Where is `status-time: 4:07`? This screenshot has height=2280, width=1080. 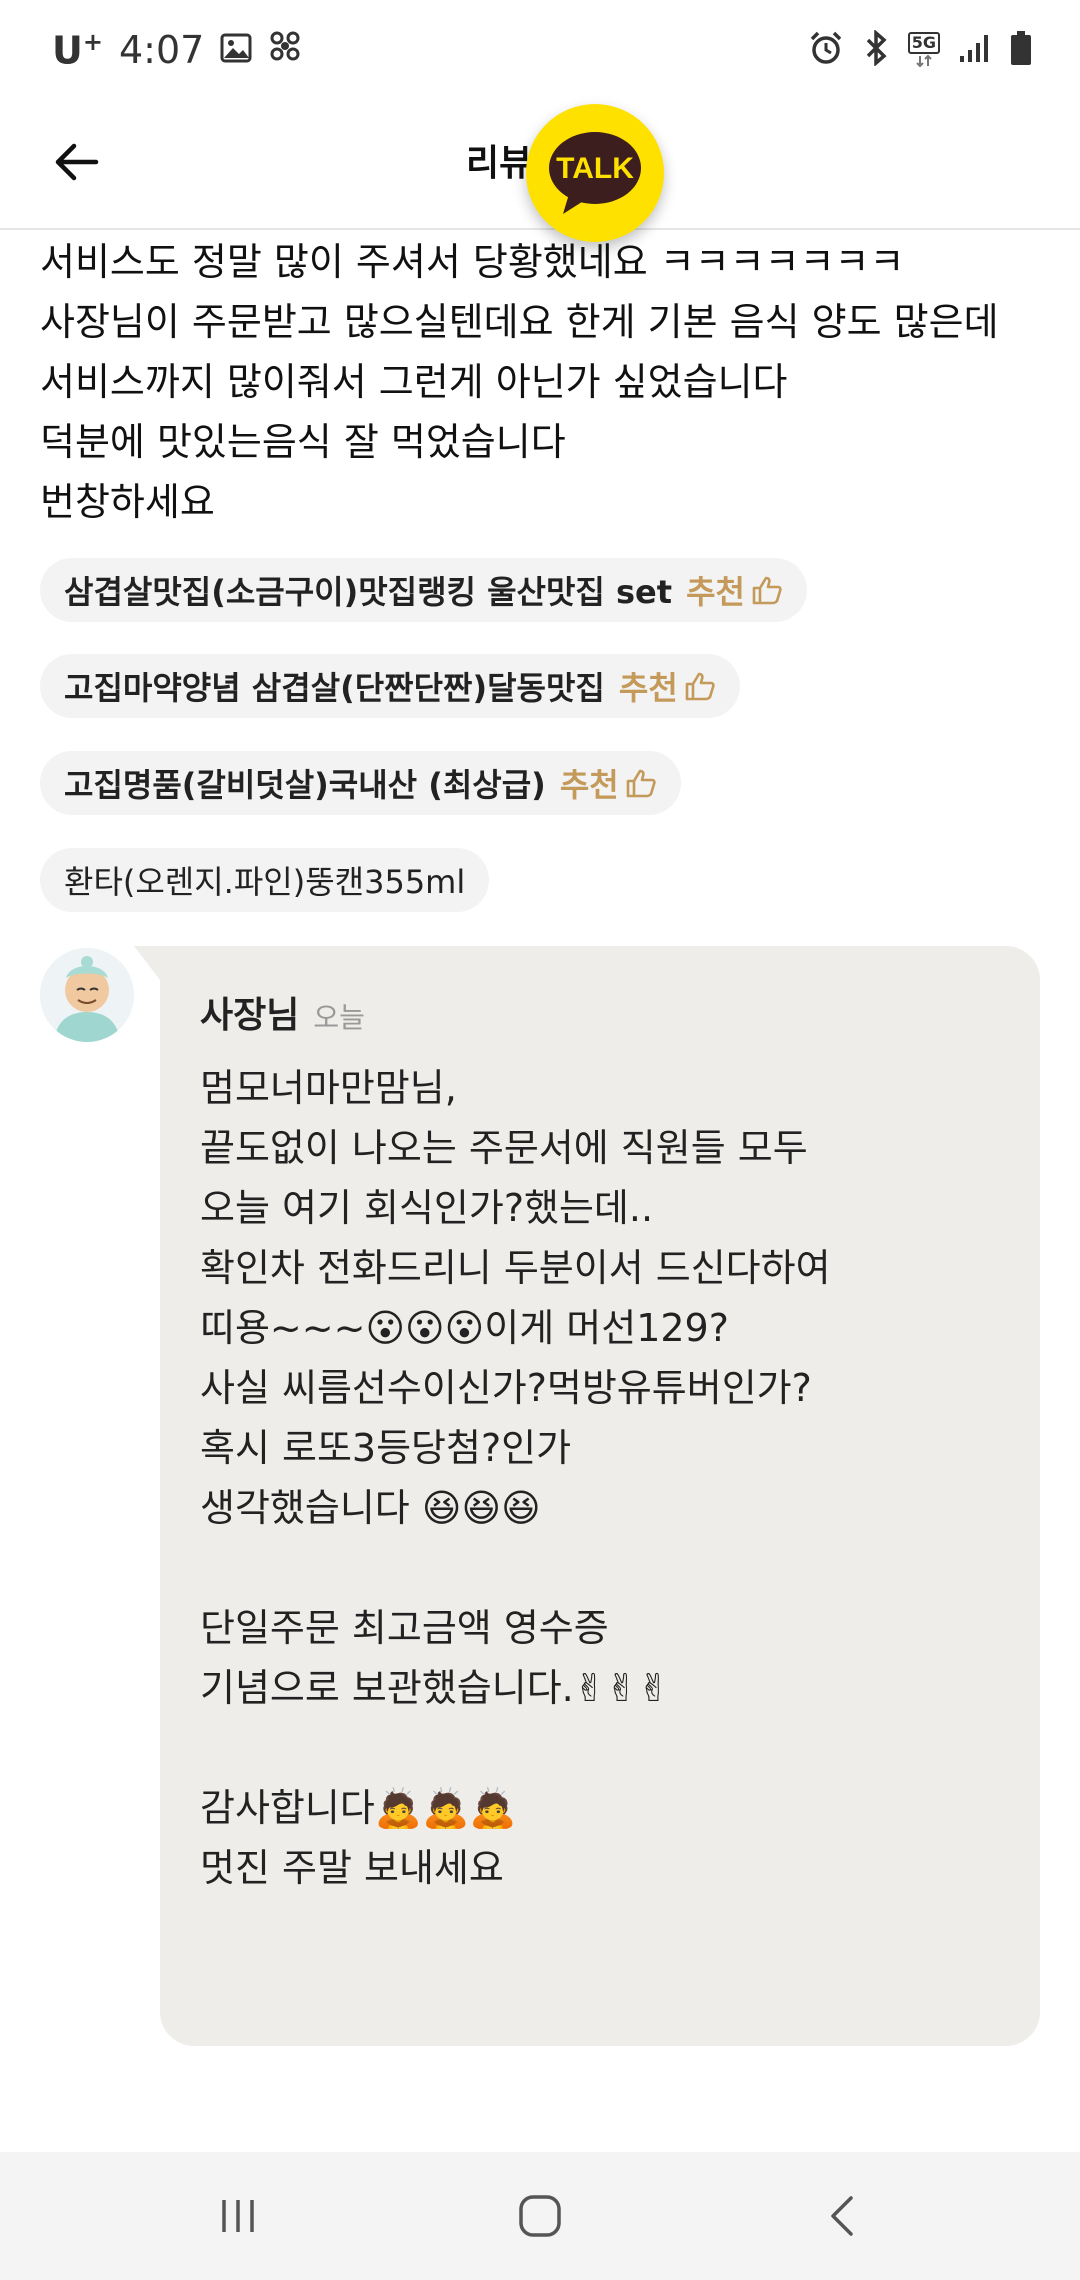
status-time: 4:07 is located at coordinates (161, 50).